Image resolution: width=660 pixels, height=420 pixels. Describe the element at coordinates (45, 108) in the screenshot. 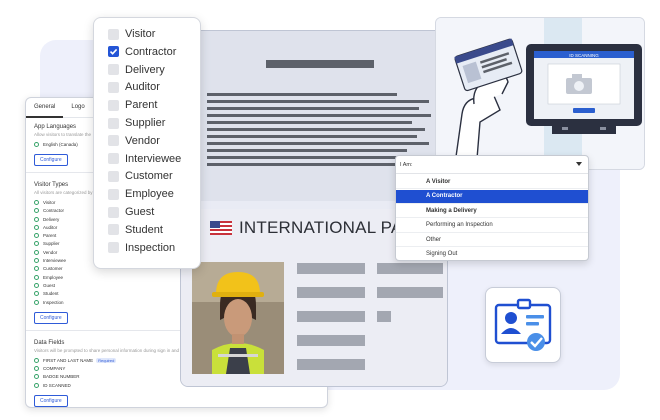

I see `tab-general: General` at that location.